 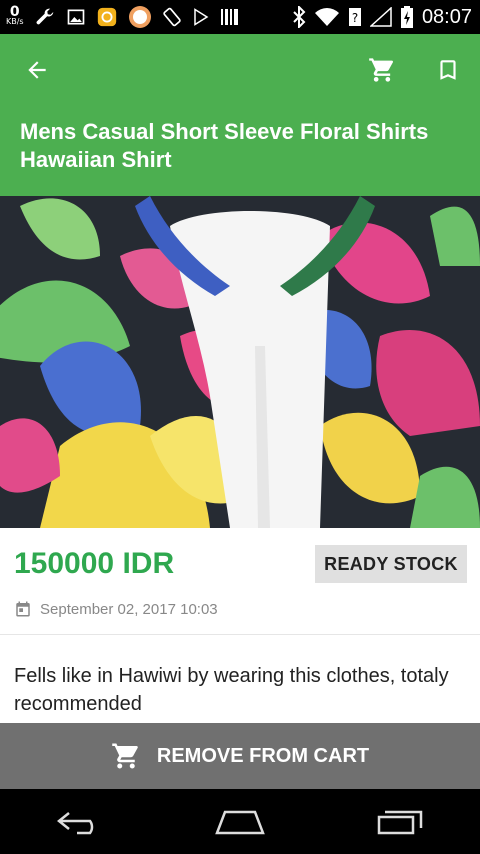 I want to click on stock-status-badge: READY STOCK, so click(x=391, y=564).